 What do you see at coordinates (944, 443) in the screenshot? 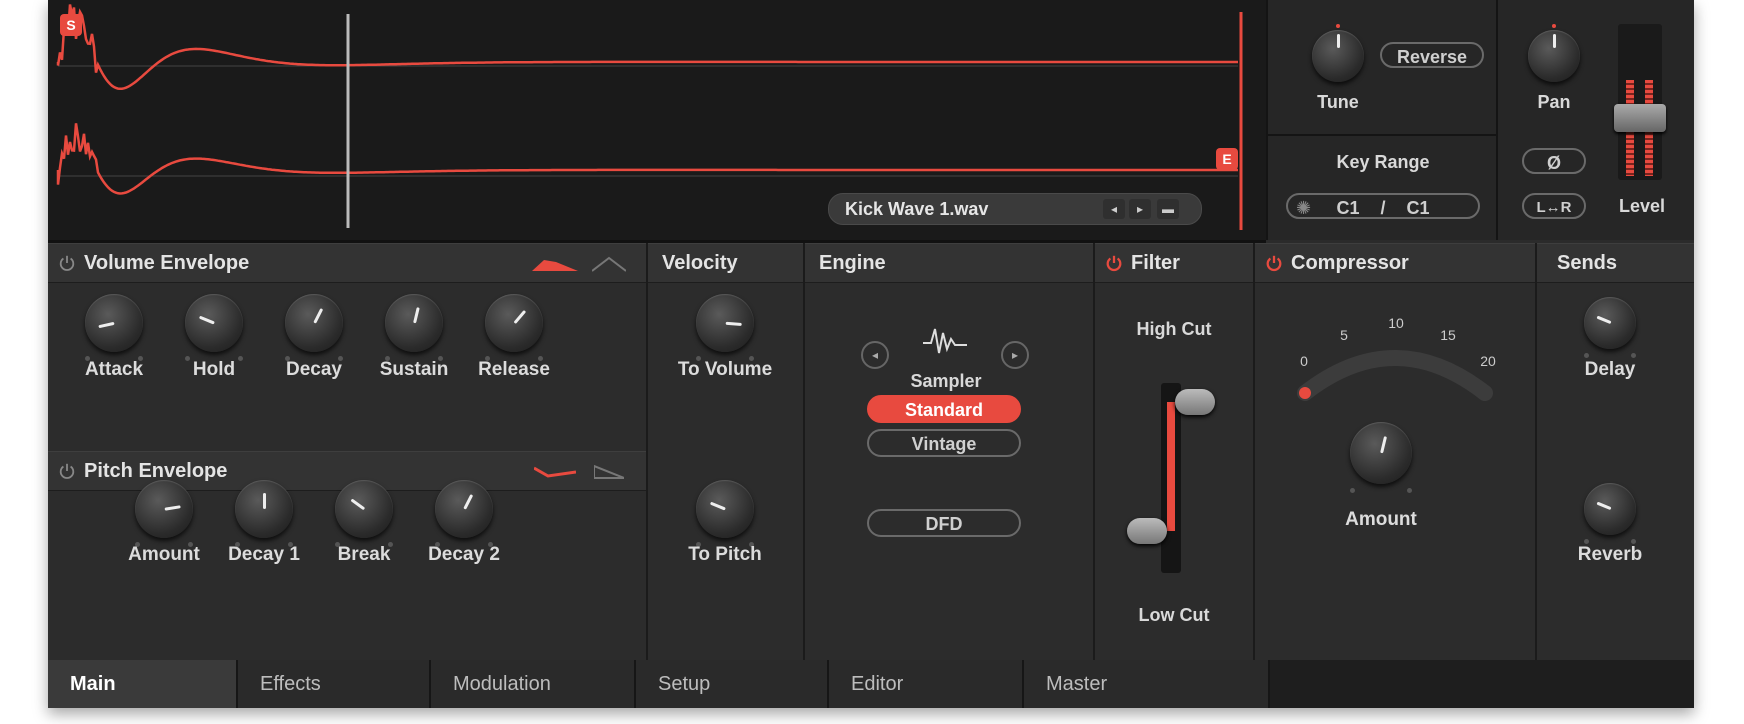
I see `engine-vintage-button: Vintage` at bounding box center [944, 443].